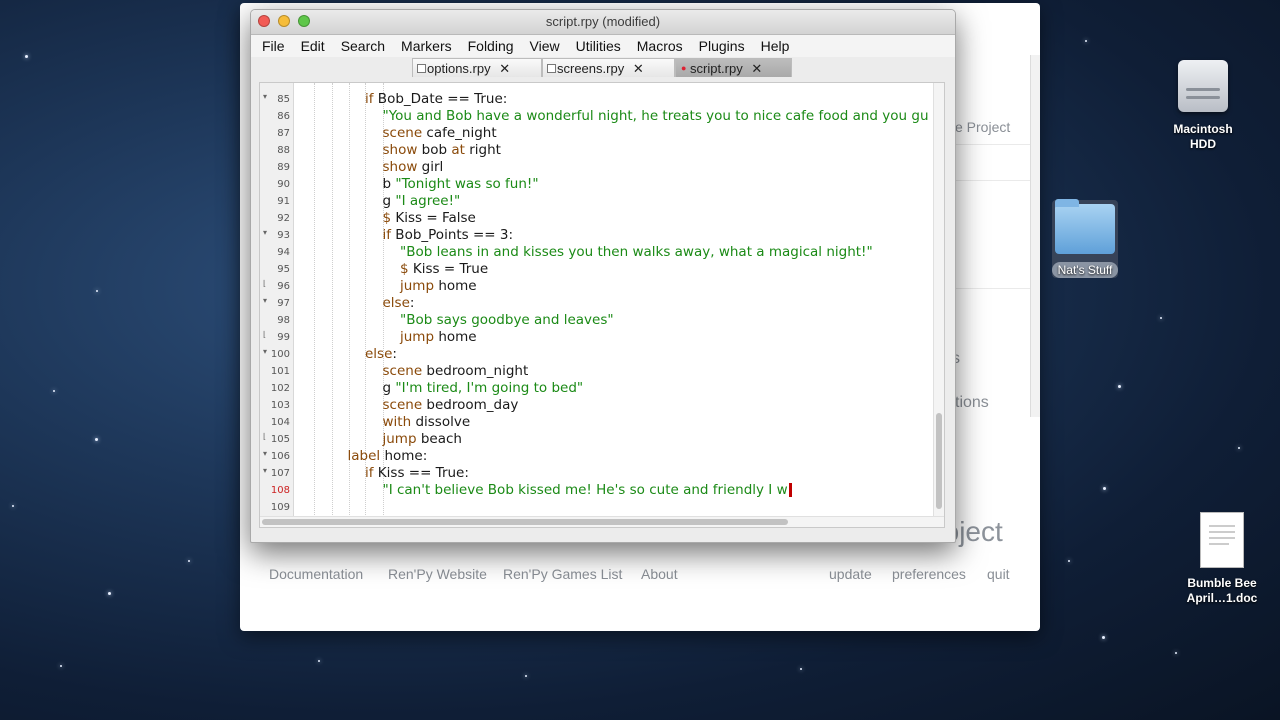  What do you see at coordinates (417, 286) in the screenshot?
I see `keyword-token: jump` at bounding box center [417, 286].